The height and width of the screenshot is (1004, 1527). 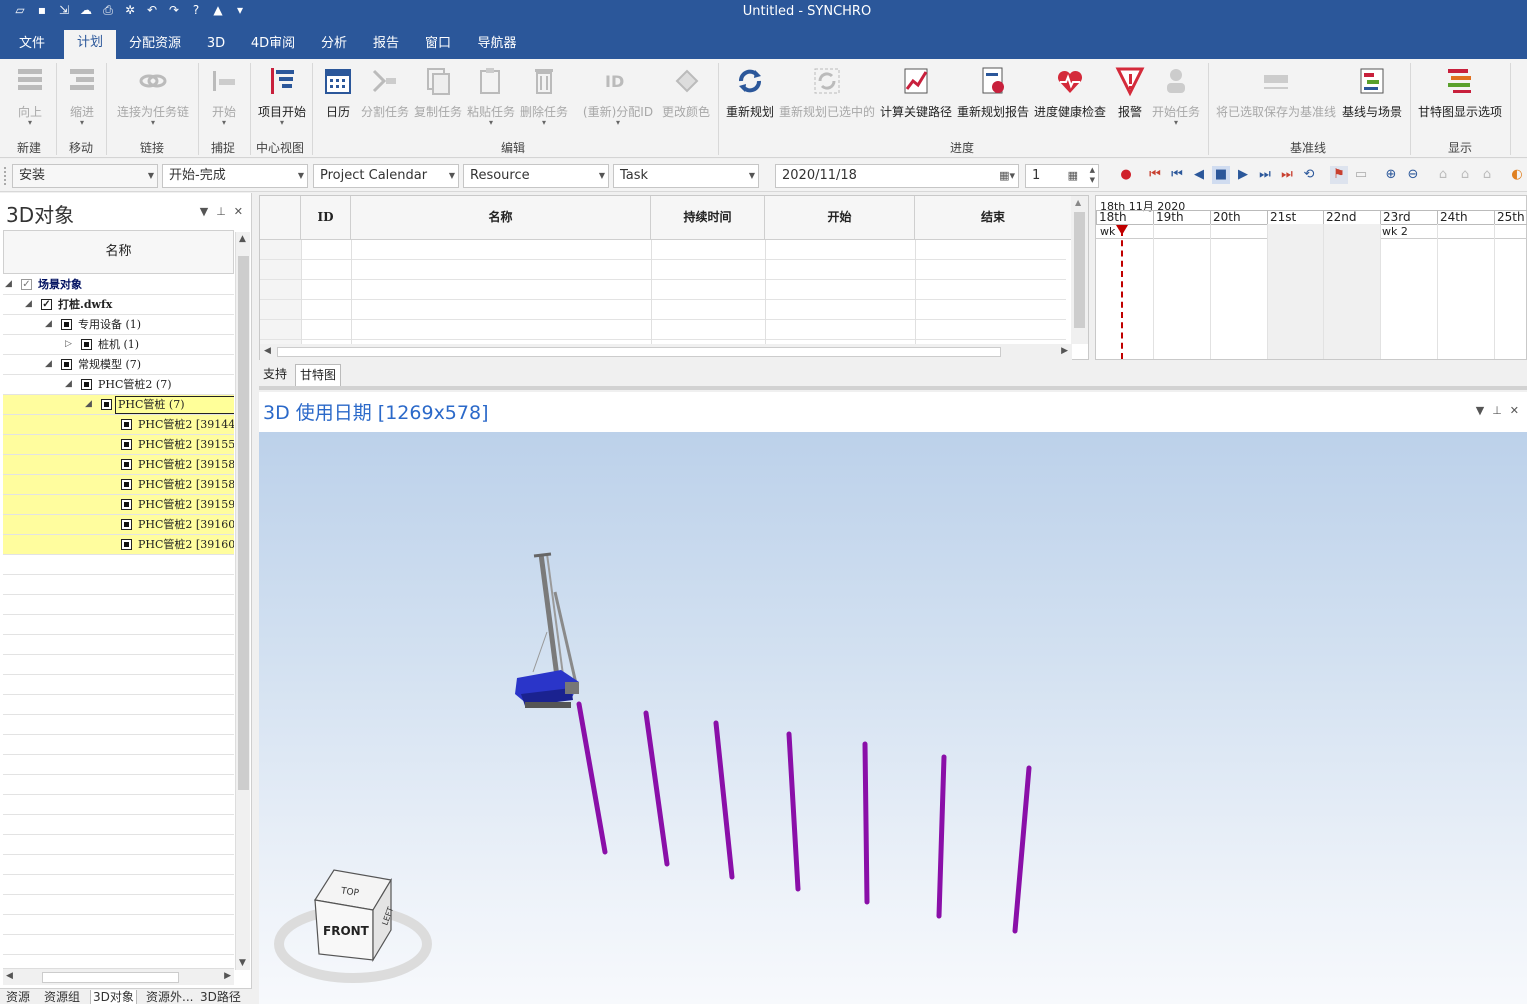 I want to click on tree-leaf-pile: PHC管桩2 [391555, so click(x=118, y=445).